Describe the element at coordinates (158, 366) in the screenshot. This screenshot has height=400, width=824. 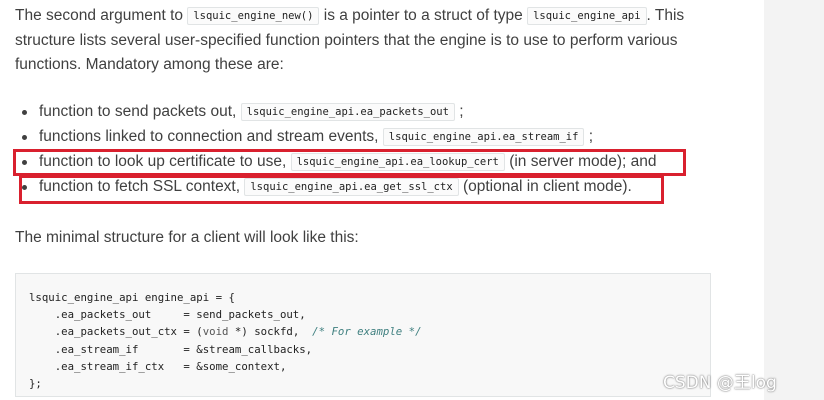
I see `code-line: .ea_stream_if_ctx = &some_context,` at that location.